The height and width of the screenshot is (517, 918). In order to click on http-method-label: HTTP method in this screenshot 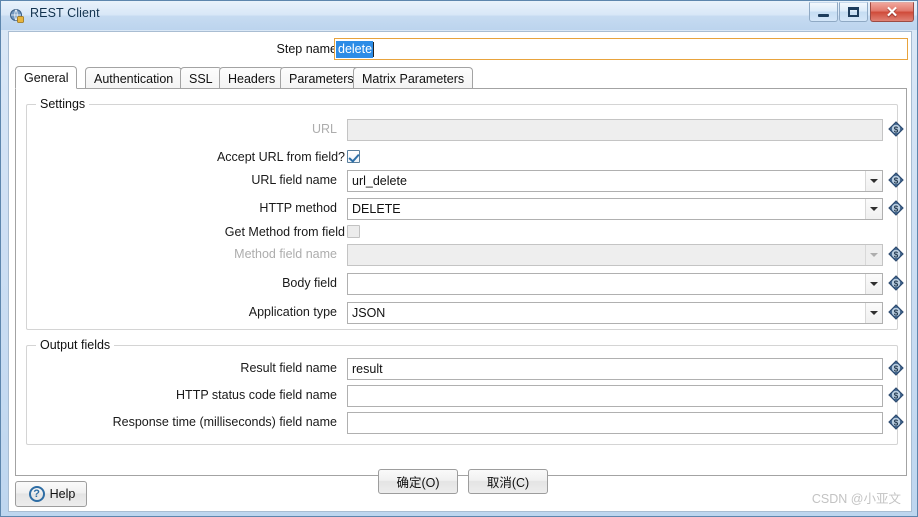, I will do `click(298, 208)`.